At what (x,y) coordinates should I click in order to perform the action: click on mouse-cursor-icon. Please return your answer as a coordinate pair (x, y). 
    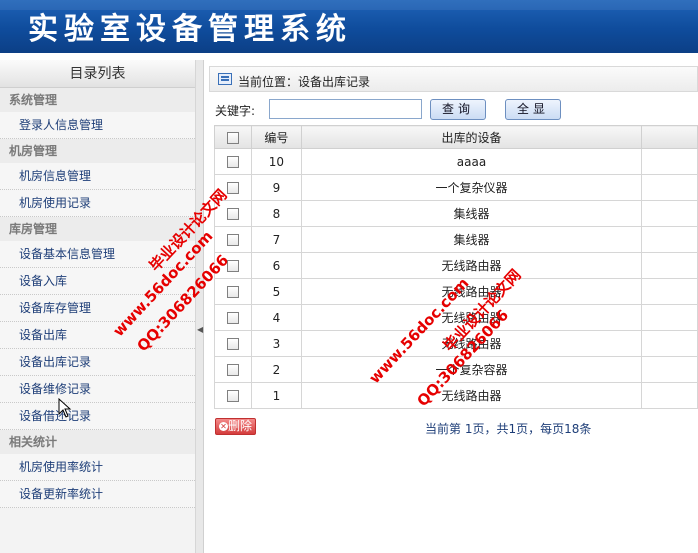
    Looking at the image, I should click on (65, 408).